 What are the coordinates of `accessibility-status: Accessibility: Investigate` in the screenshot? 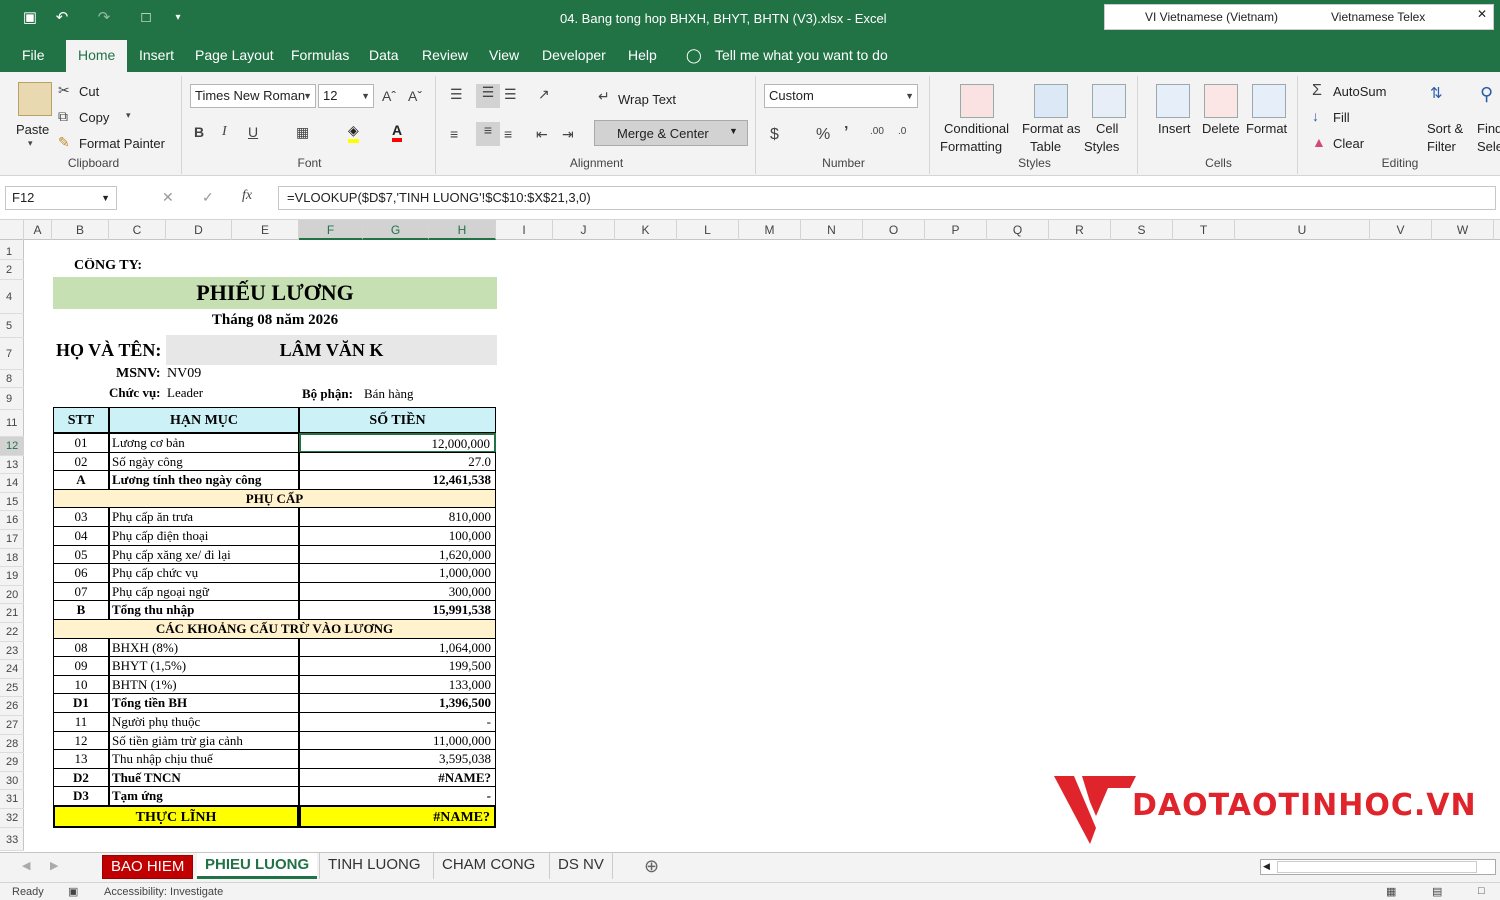 It's located at (163, 892).